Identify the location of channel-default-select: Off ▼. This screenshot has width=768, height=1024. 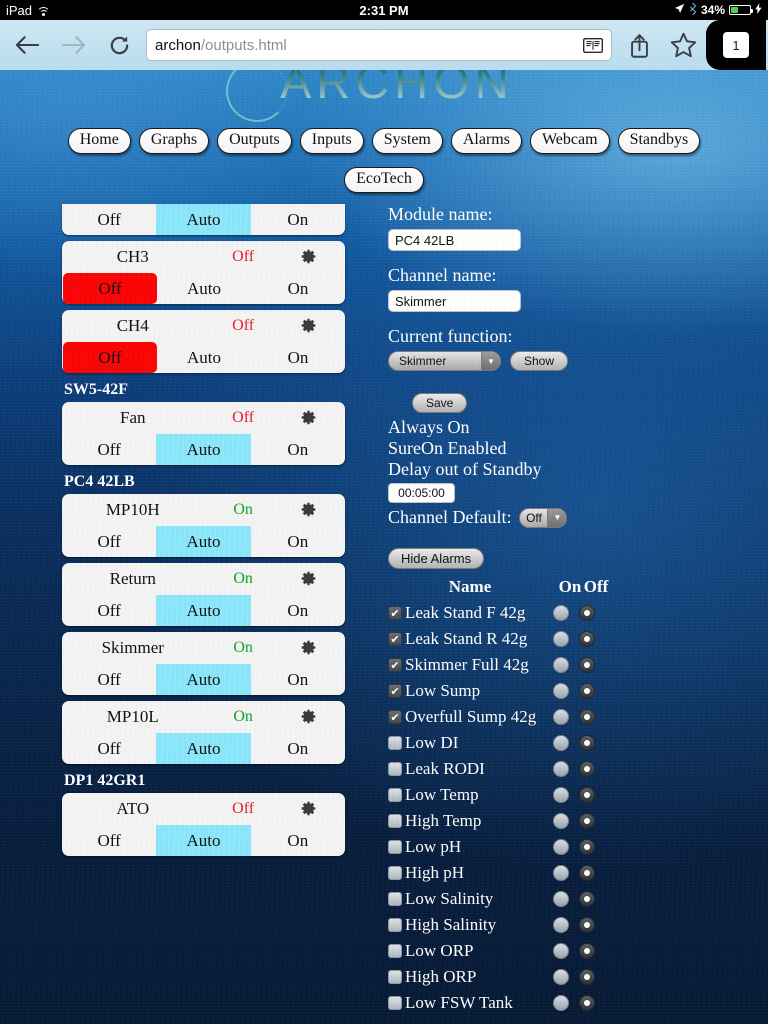
(543, 517).